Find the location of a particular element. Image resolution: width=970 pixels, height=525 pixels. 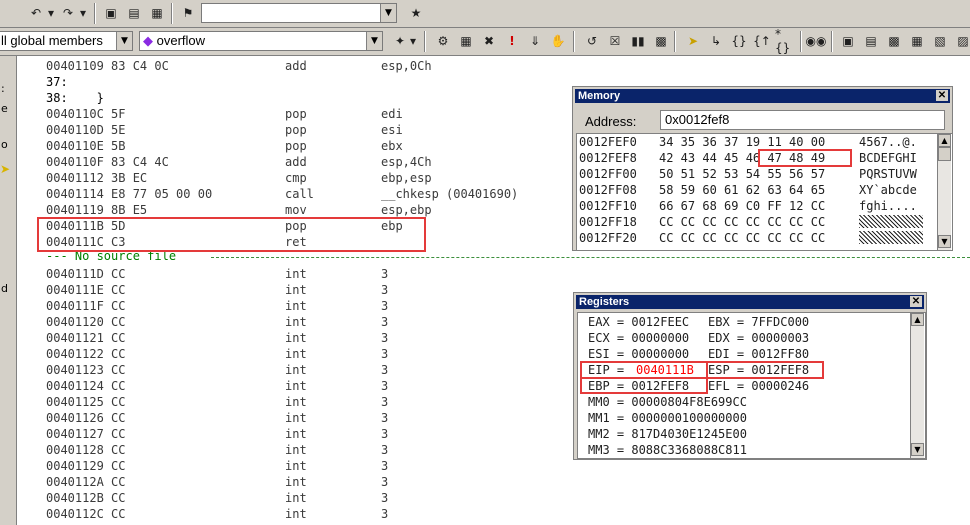

stop-debugging-icon: ☒ is located at coordinates (615, 41).